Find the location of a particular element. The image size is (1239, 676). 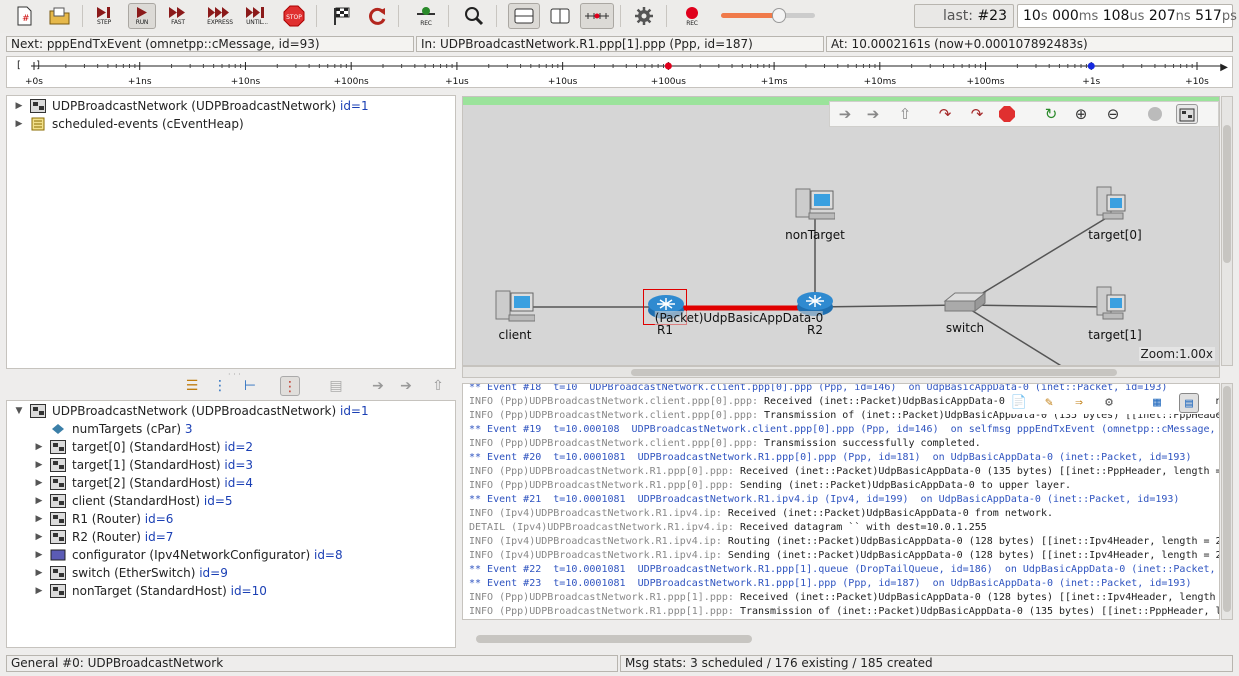

inspector-child-row: ▶ R1 (Router) id=6 is located at coordinates (227, 519).